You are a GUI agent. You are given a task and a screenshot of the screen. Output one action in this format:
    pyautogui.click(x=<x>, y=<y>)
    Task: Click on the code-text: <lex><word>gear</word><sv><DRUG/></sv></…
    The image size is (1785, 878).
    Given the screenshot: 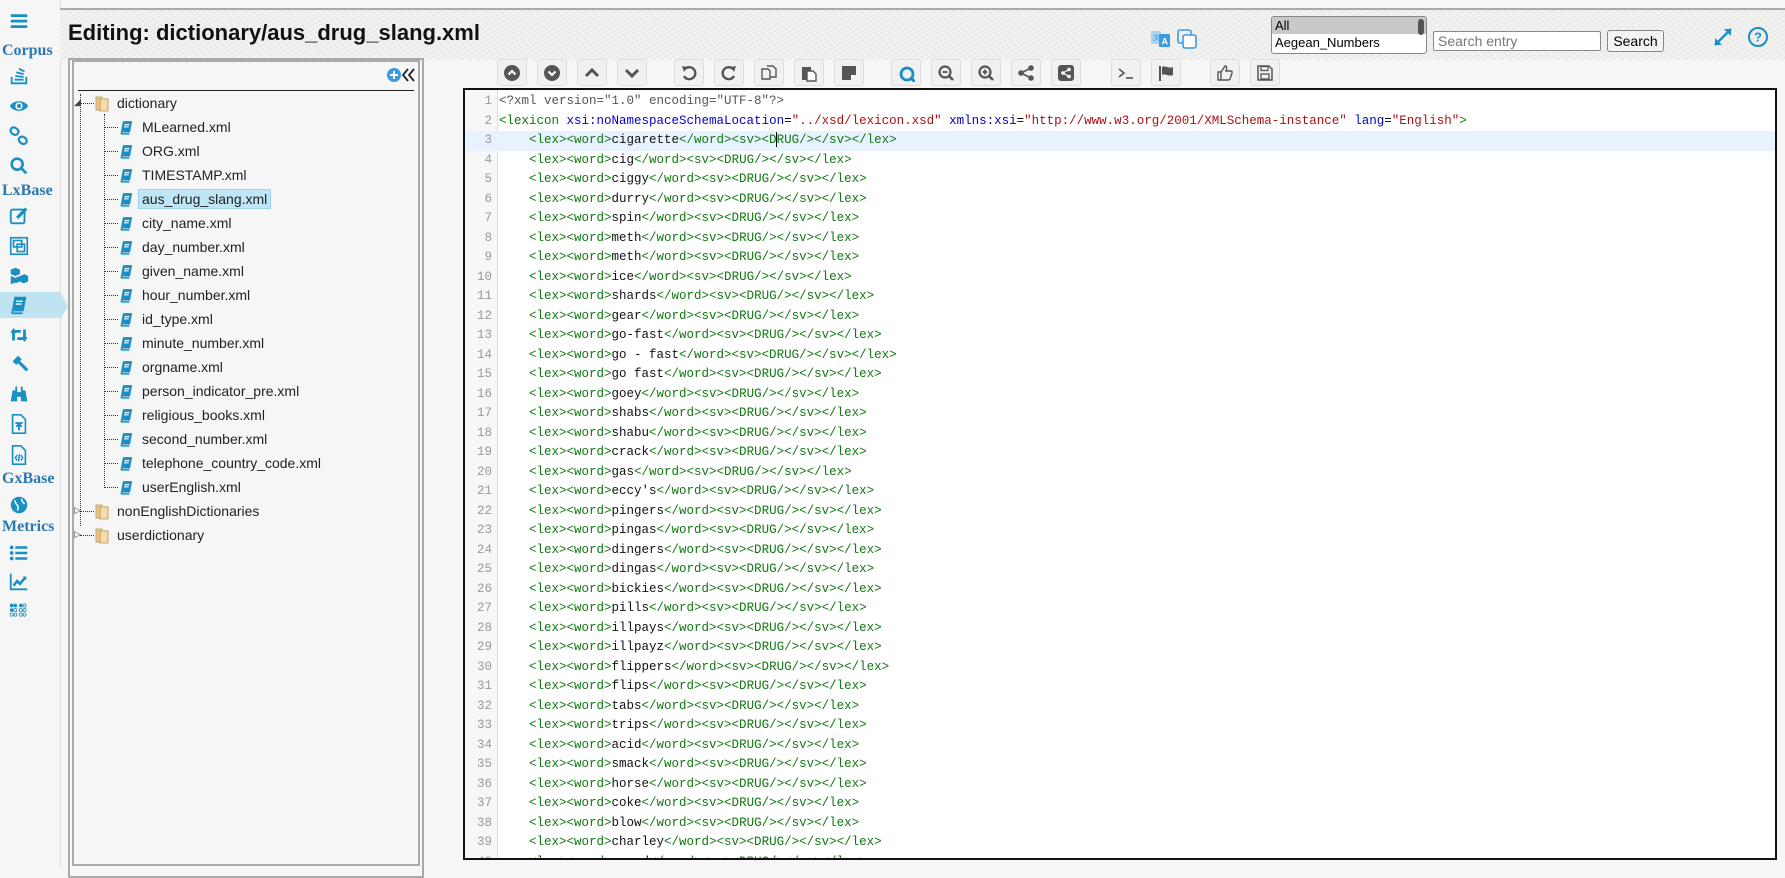 What is the action you would take?
    pyautogui.click(x=679, y=317)
    